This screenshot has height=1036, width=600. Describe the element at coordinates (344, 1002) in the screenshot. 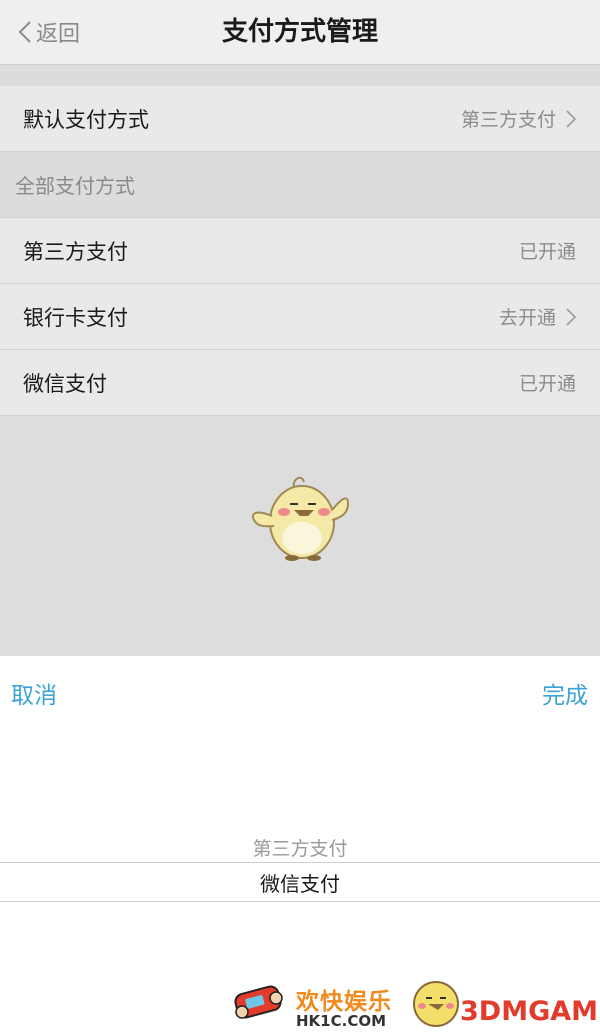

I see `watermark-cn-text: 欢快娱乐` at that location.